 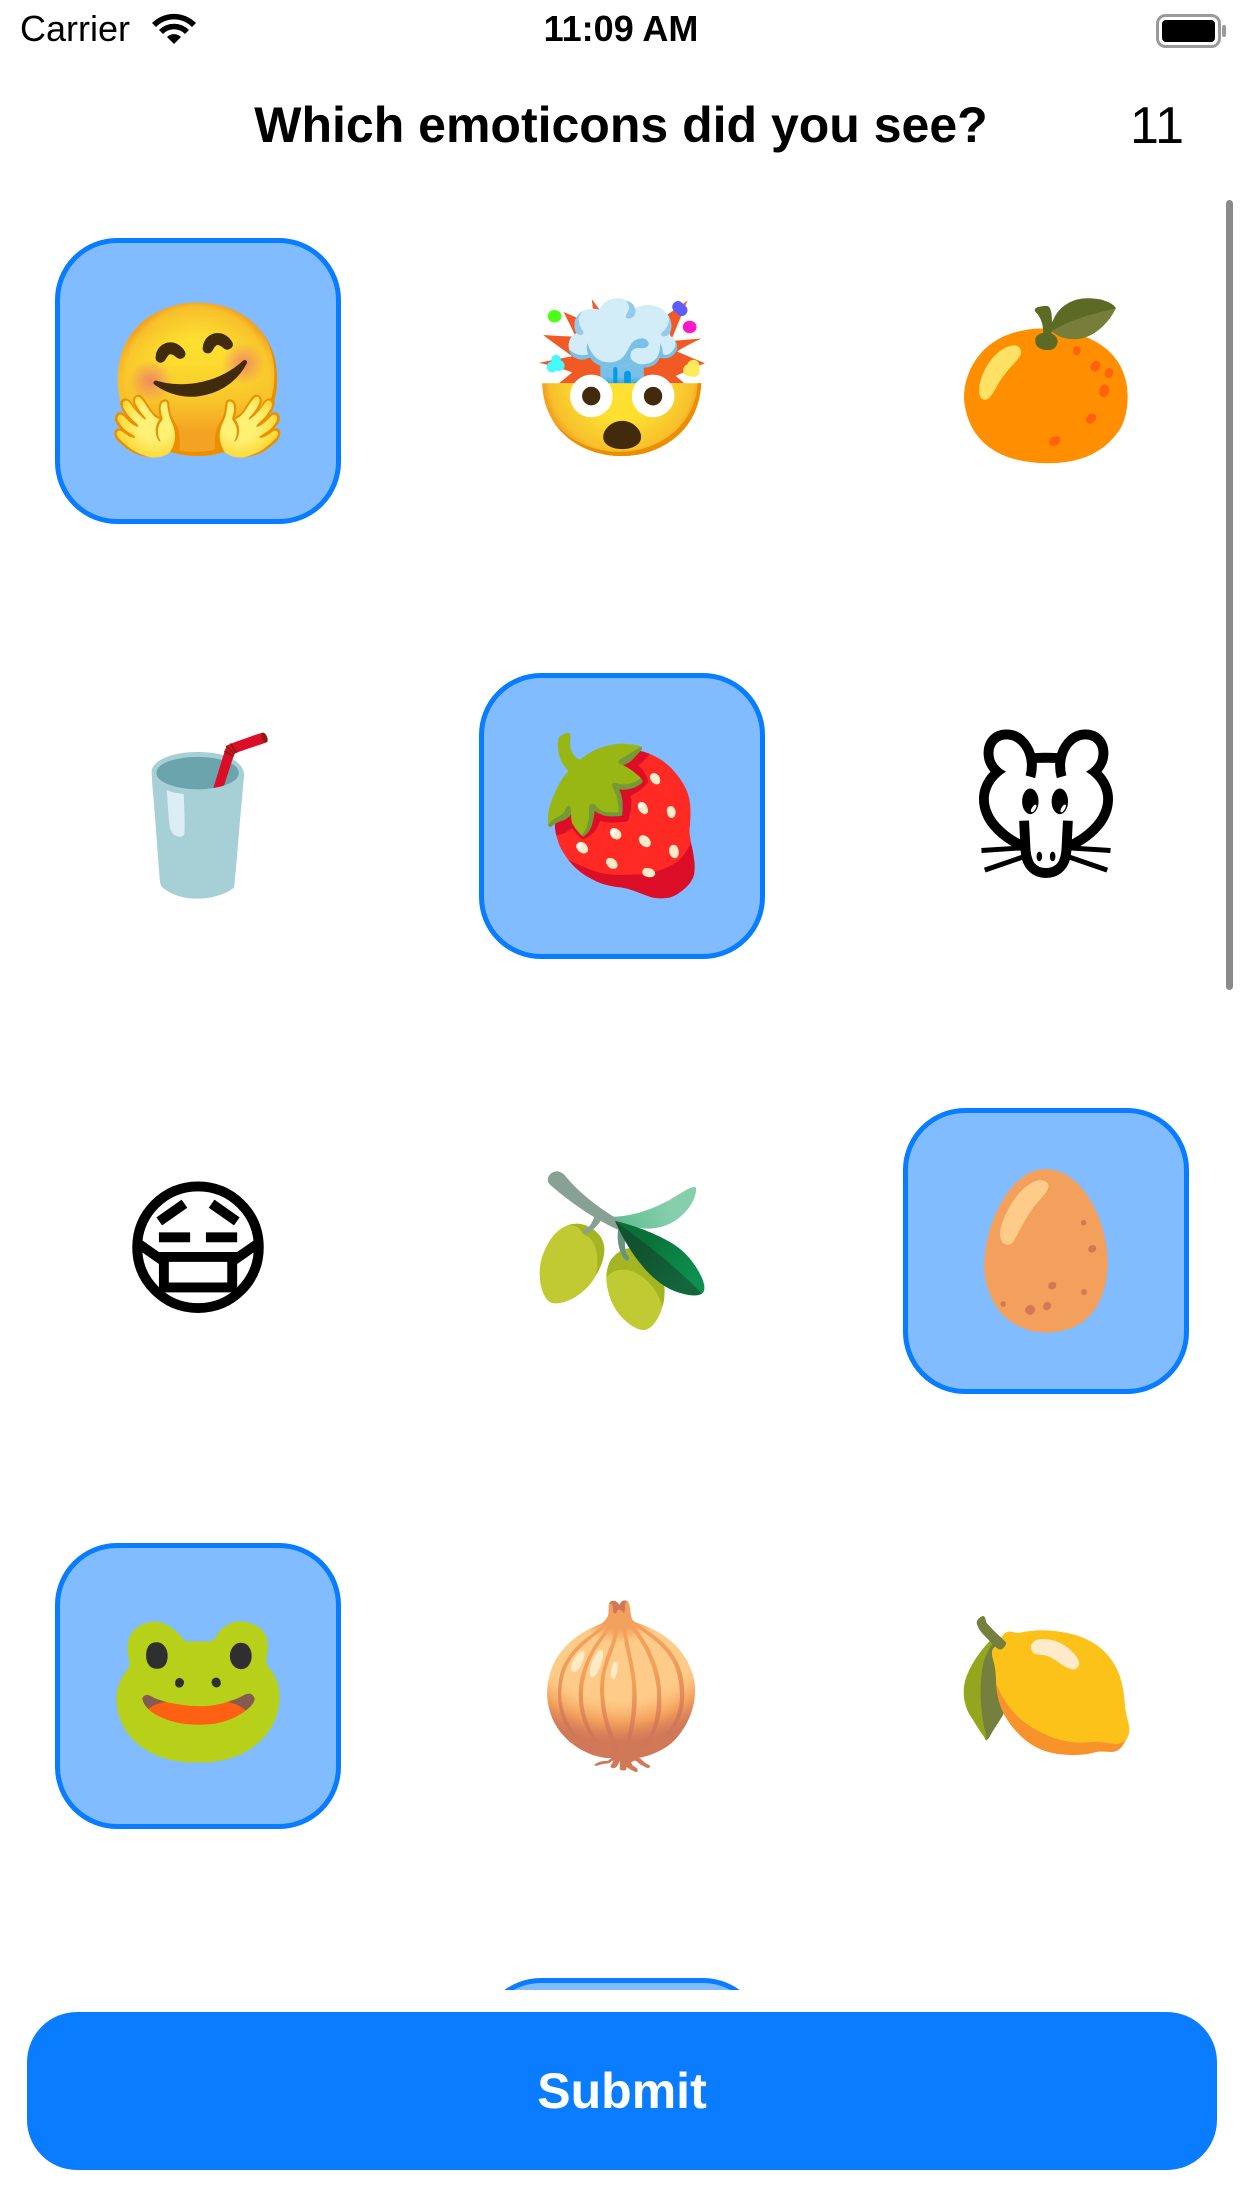 I want to click on status-bar: Carrier 11:09 AM, so click(x=621, y=31).